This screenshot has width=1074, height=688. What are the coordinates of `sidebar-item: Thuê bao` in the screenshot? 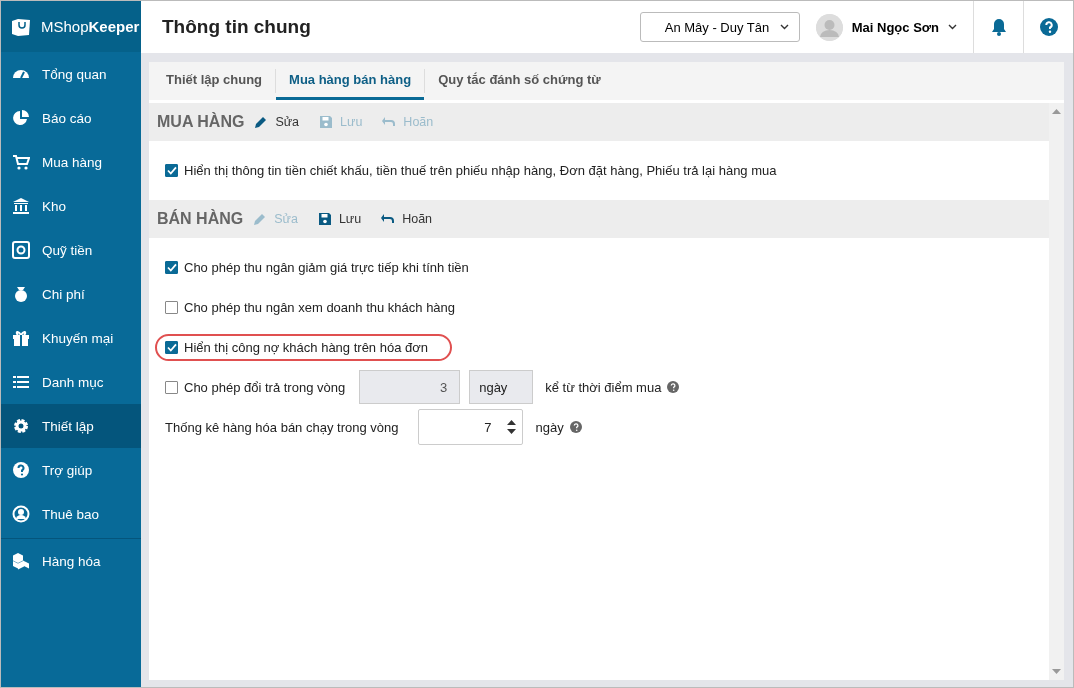 It's located at (71, 514).